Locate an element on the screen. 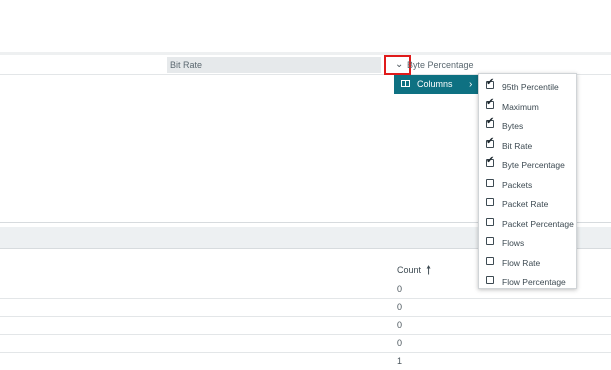  column-option: ✔ Maximum is located at coordinates (528, 106).